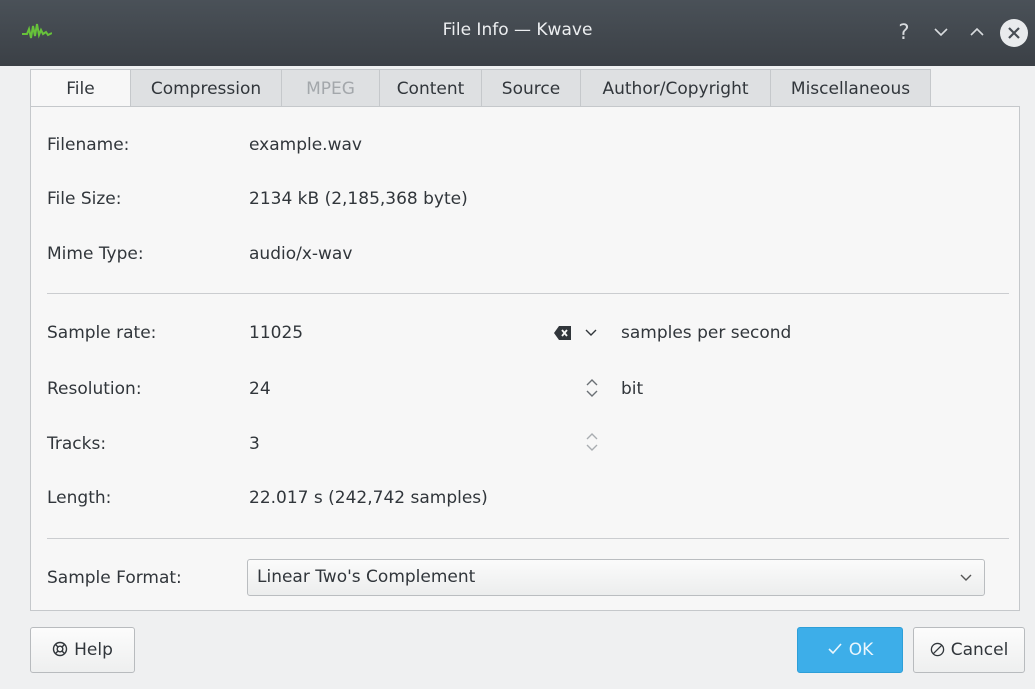 This screenshot has height=689, width=1035. What do you see at coordinates (305, 145) in the screenshot?
I see `filename-value: example.wav` at bounding box center [305, 145].